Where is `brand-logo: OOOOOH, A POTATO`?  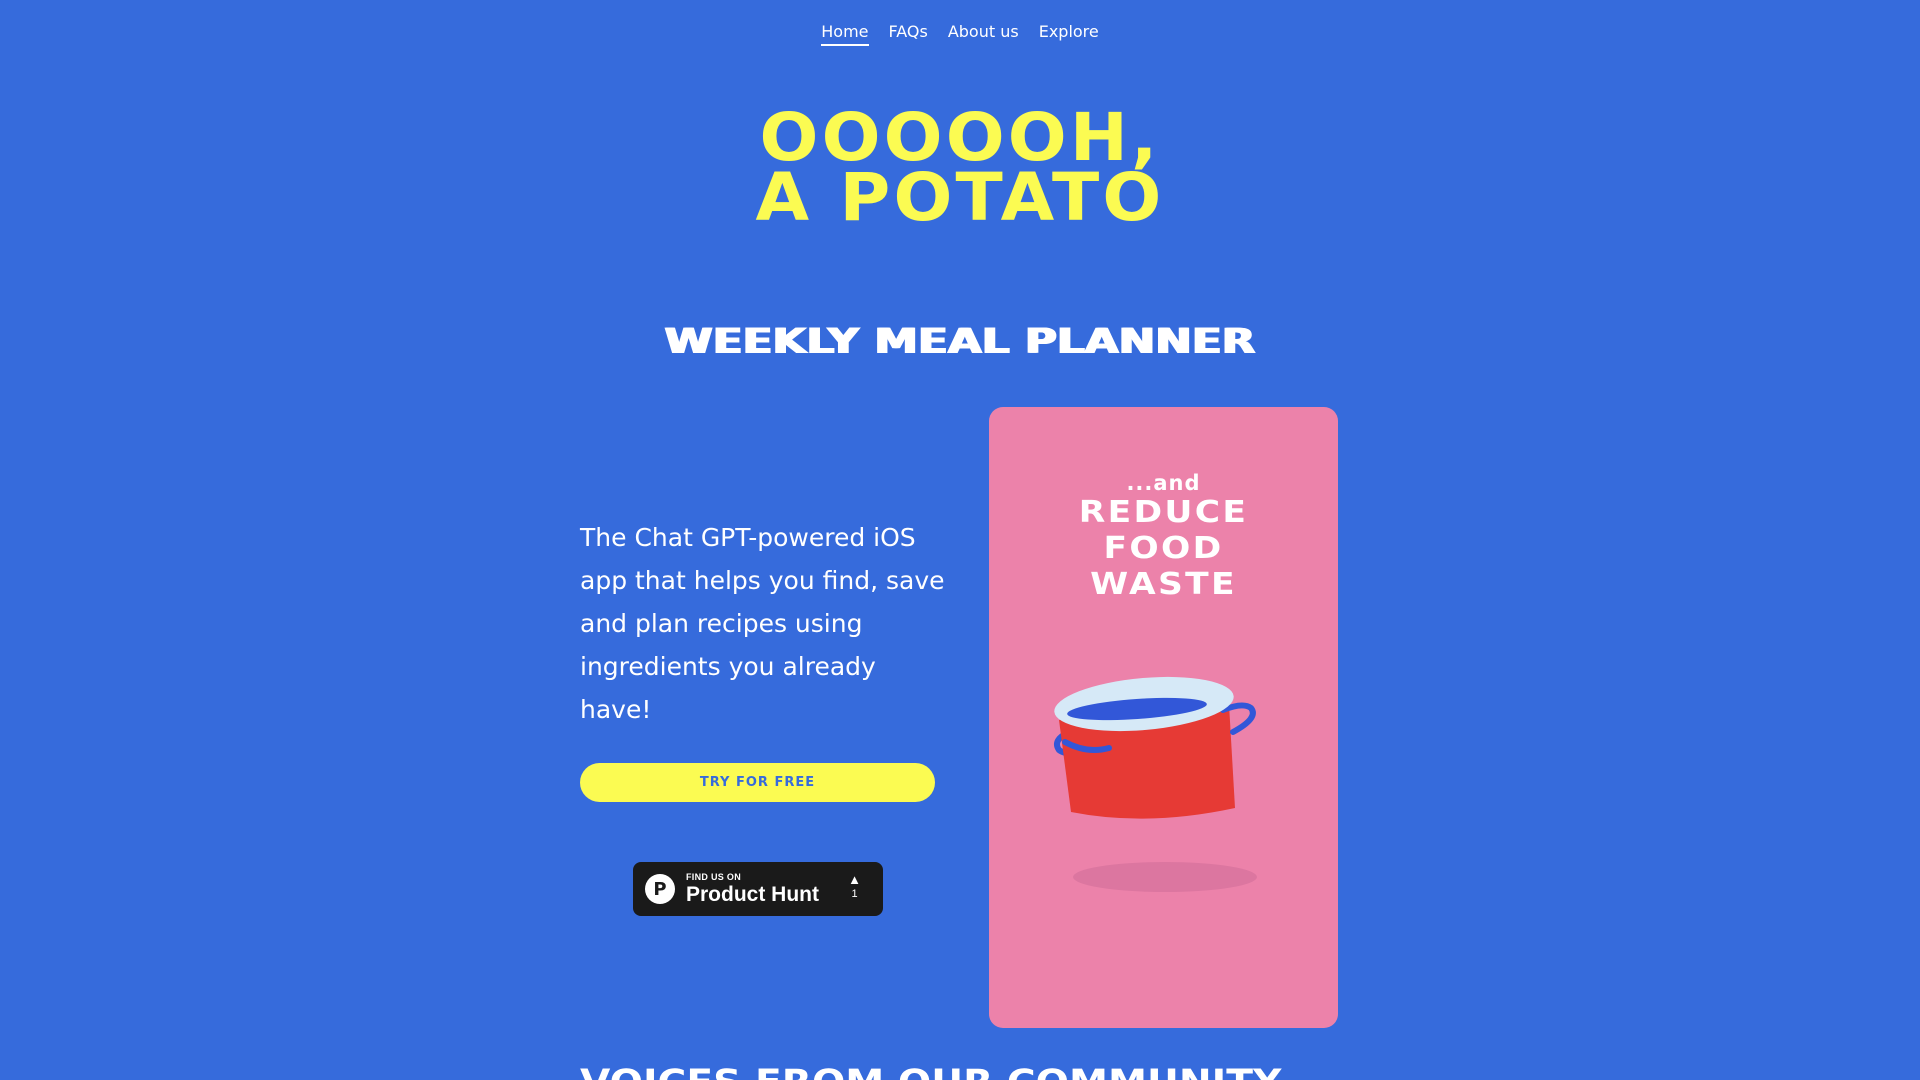 brand-logo: OOOOOH, A POTATO is located at coordinates (960, 170).